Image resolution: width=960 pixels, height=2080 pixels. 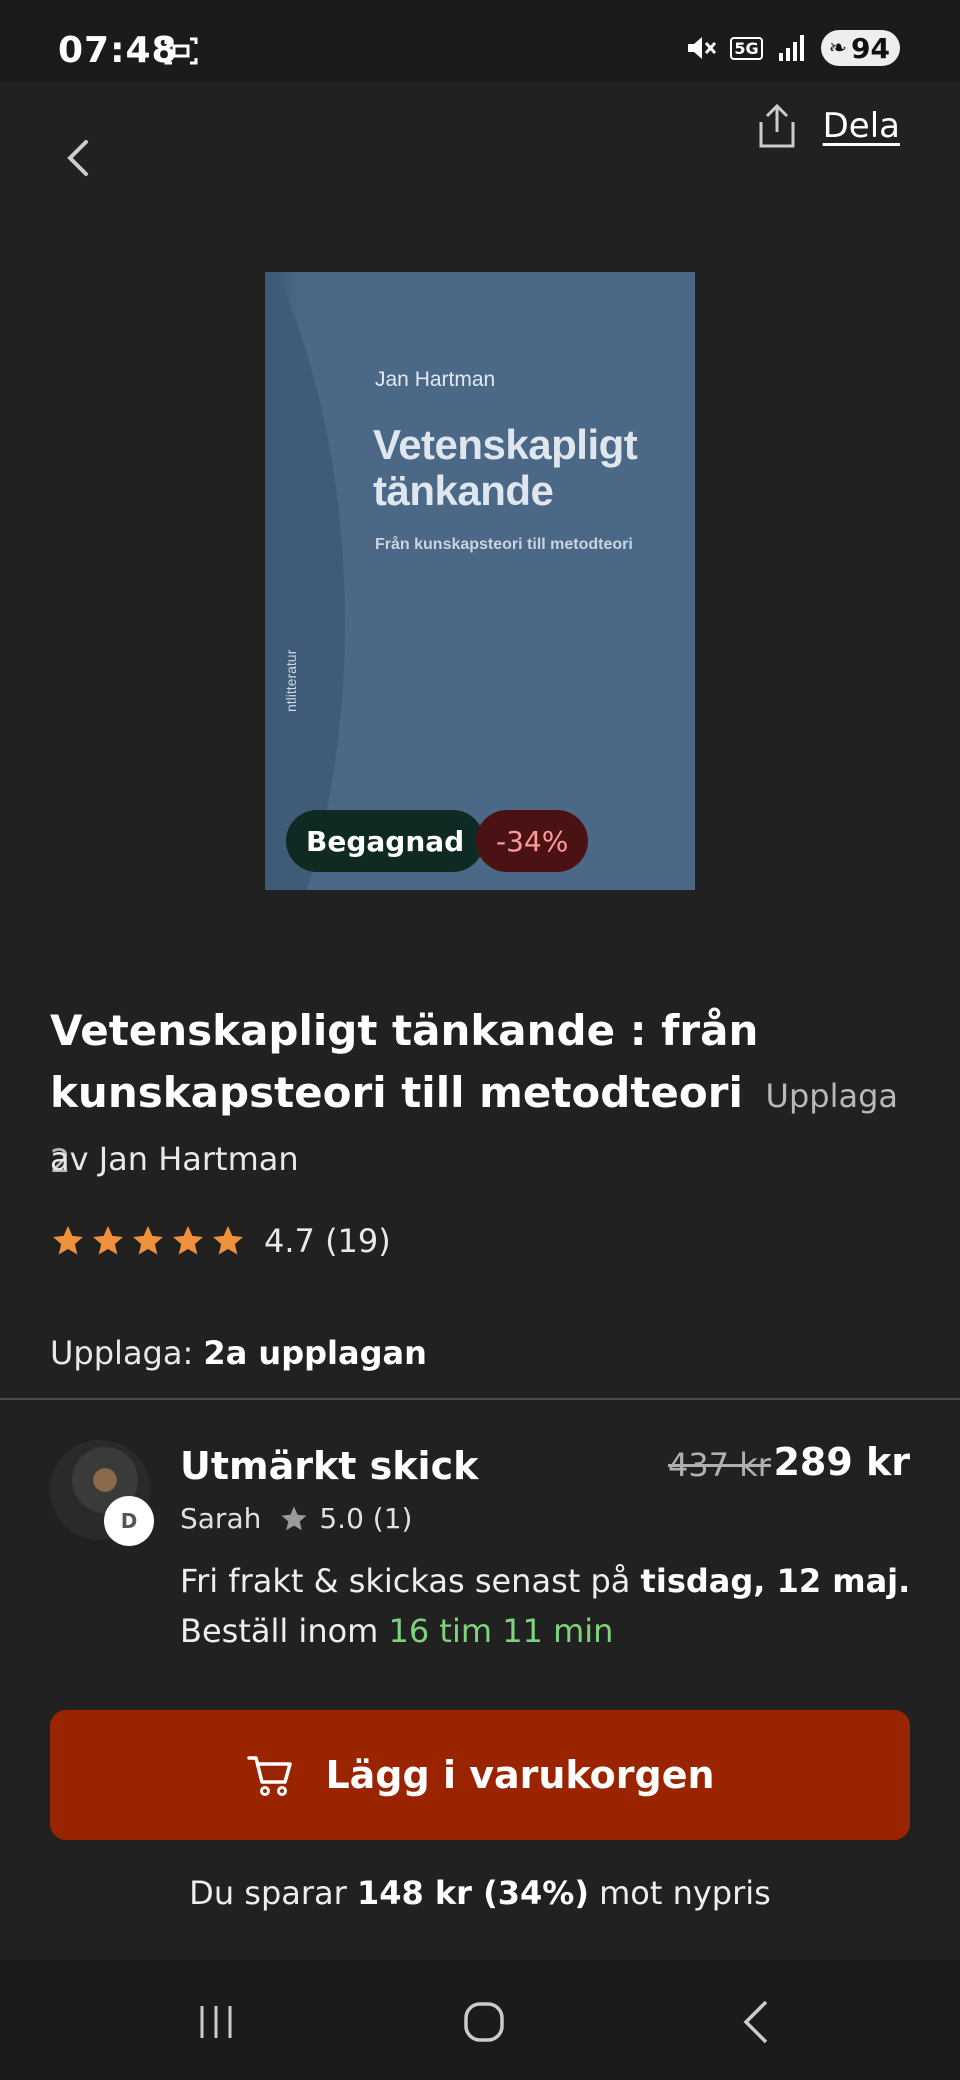 I want to click on nav-recents-icon, so click(x=216, y=2022).